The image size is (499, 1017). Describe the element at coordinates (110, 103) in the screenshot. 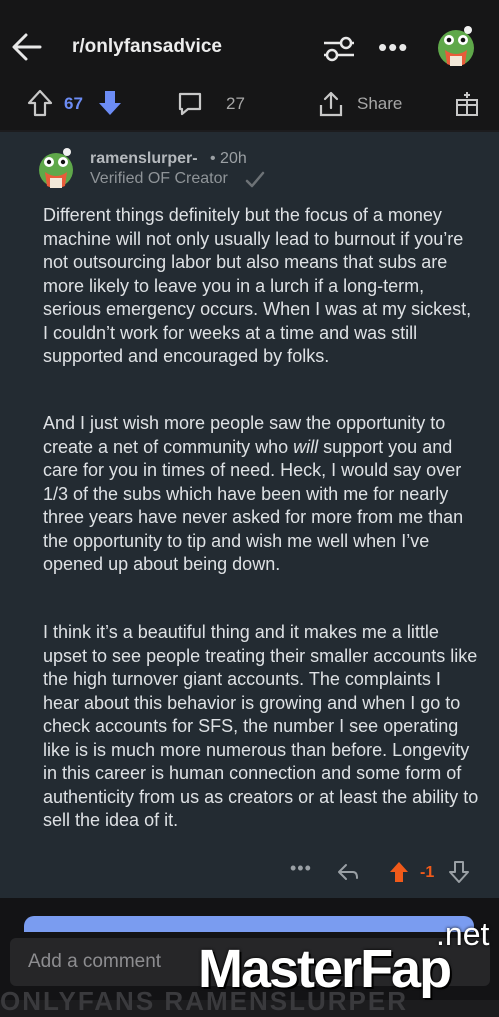

I see `downvote-icon` at that location.